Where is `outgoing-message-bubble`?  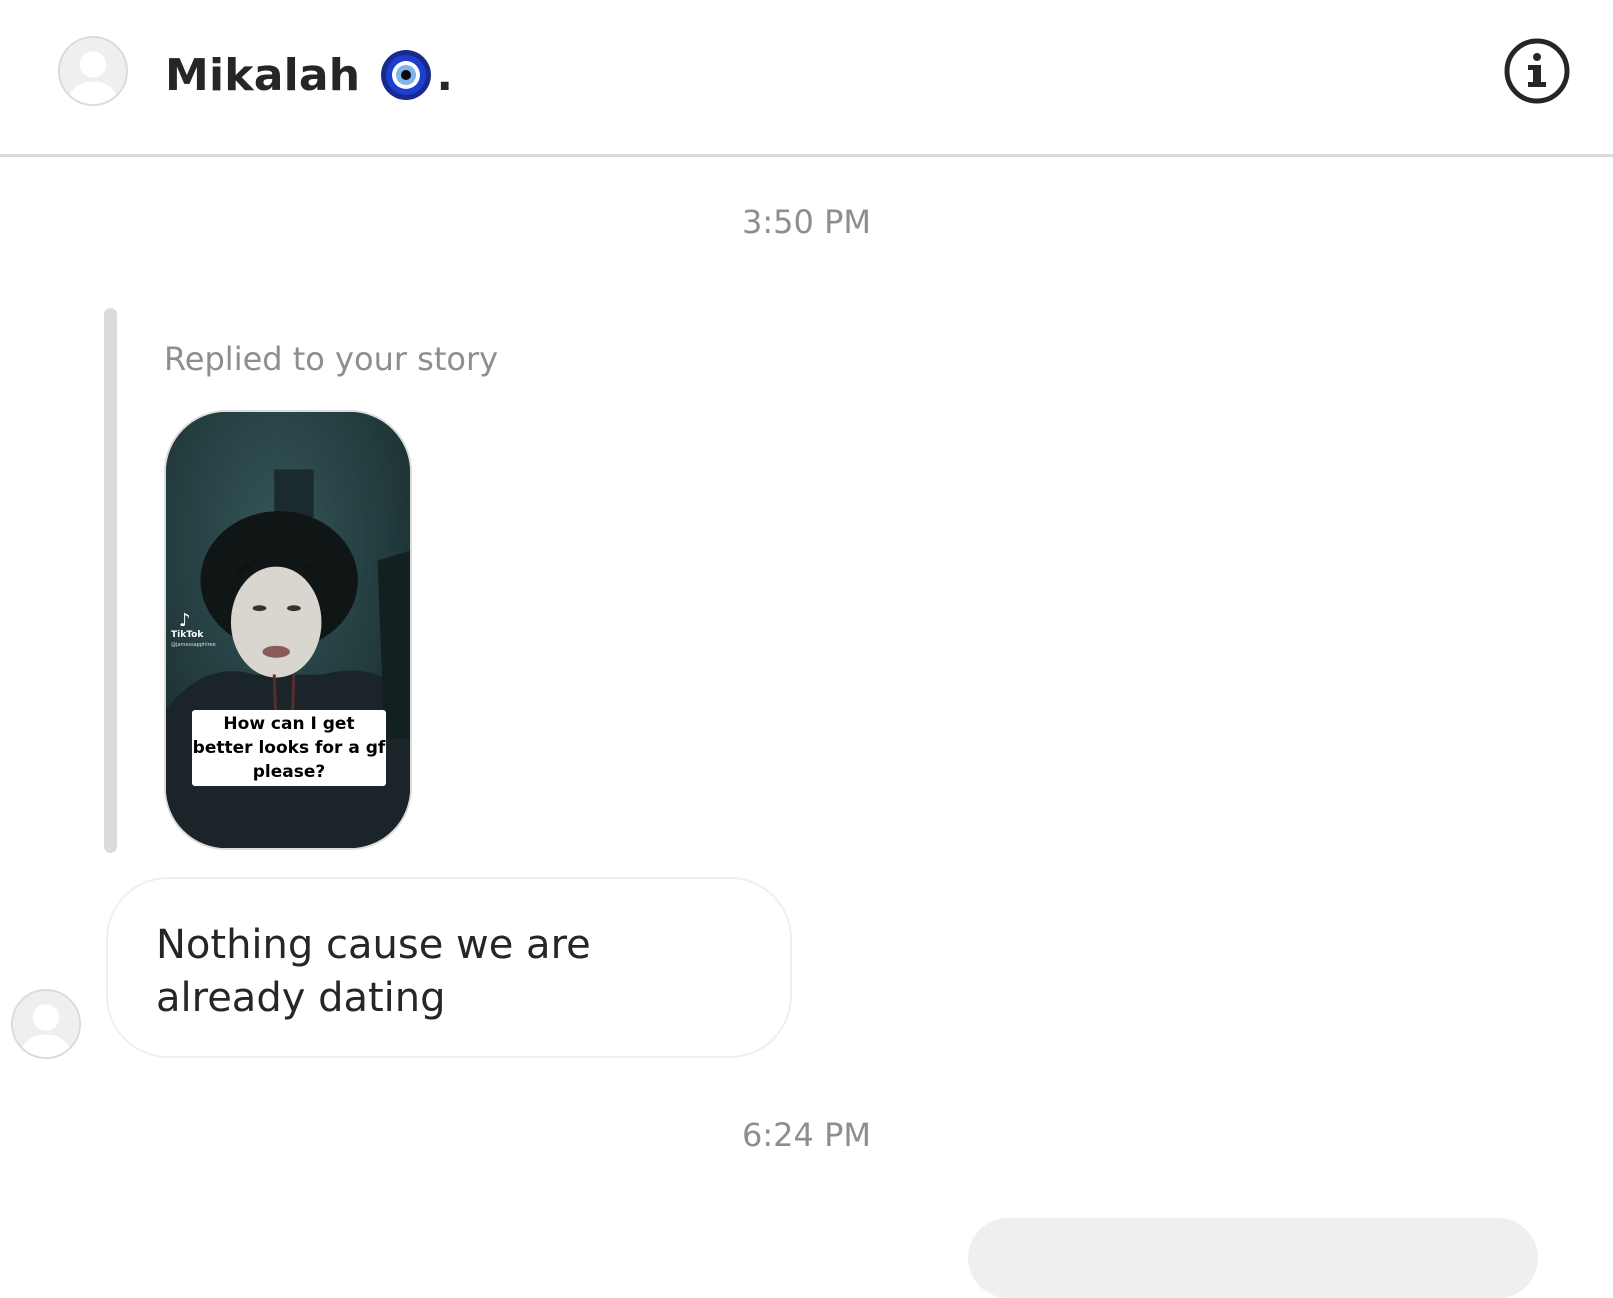 outgoing-message-bubble is located at coordinates (1253, 1258).